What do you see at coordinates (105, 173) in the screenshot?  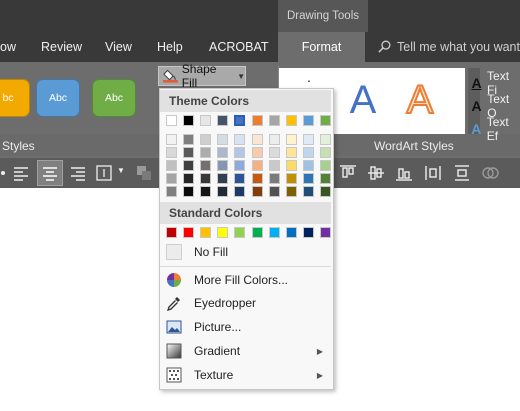 I see `vertical-align-icon` at bounding box center [105, 173].